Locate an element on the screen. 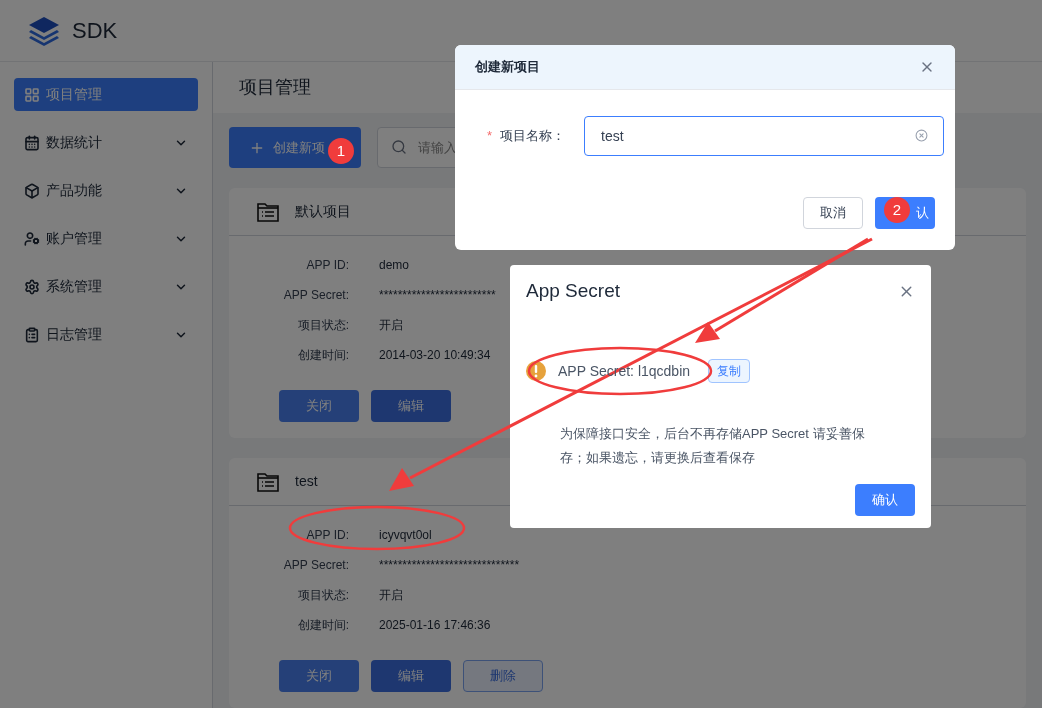  sidebar-item: 产品功能 is located at coordinates (106, 190).